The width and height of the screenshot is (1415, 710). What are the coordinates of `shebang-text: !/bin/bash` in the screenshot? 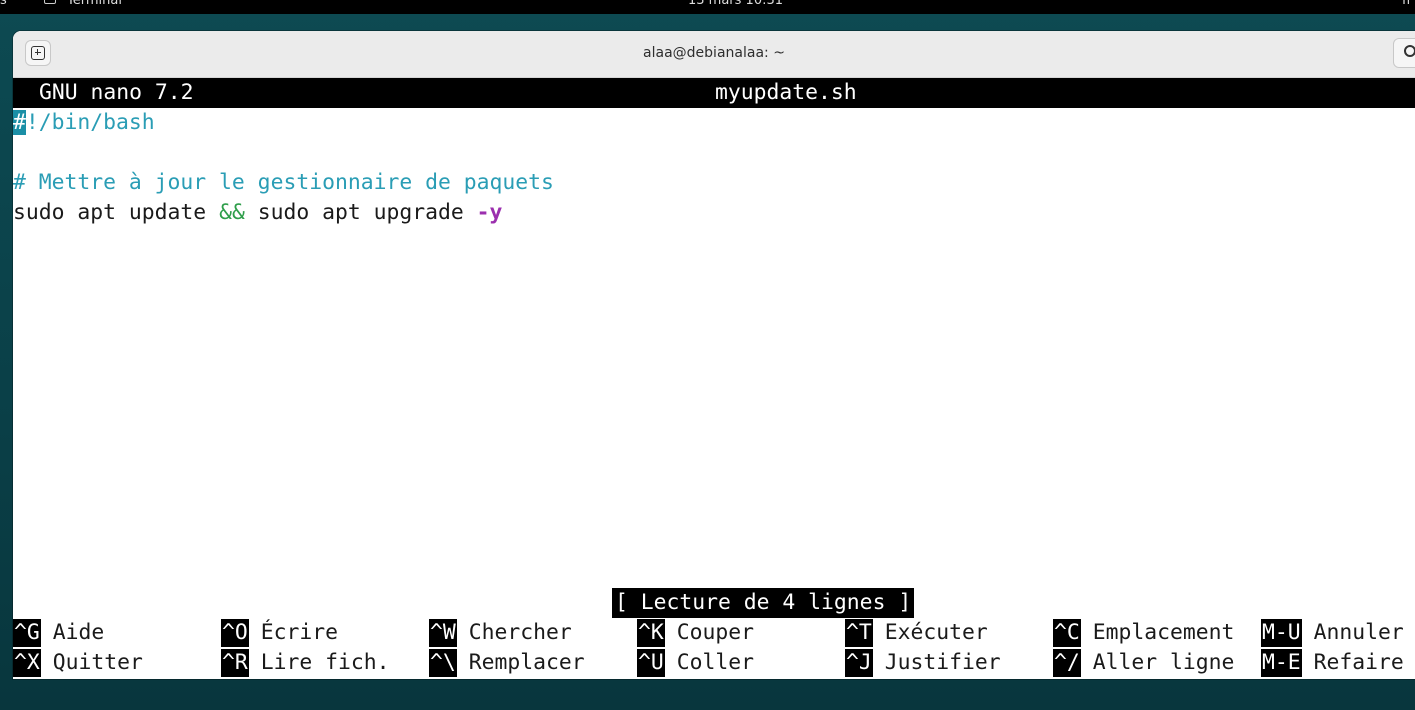 It's located at (90, 122).